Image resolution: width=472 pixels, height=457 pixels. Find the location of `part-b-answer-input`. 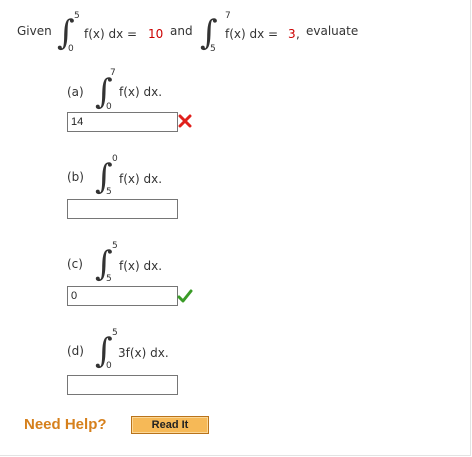

part-b-answer-input is located at coordinates (122, 209).